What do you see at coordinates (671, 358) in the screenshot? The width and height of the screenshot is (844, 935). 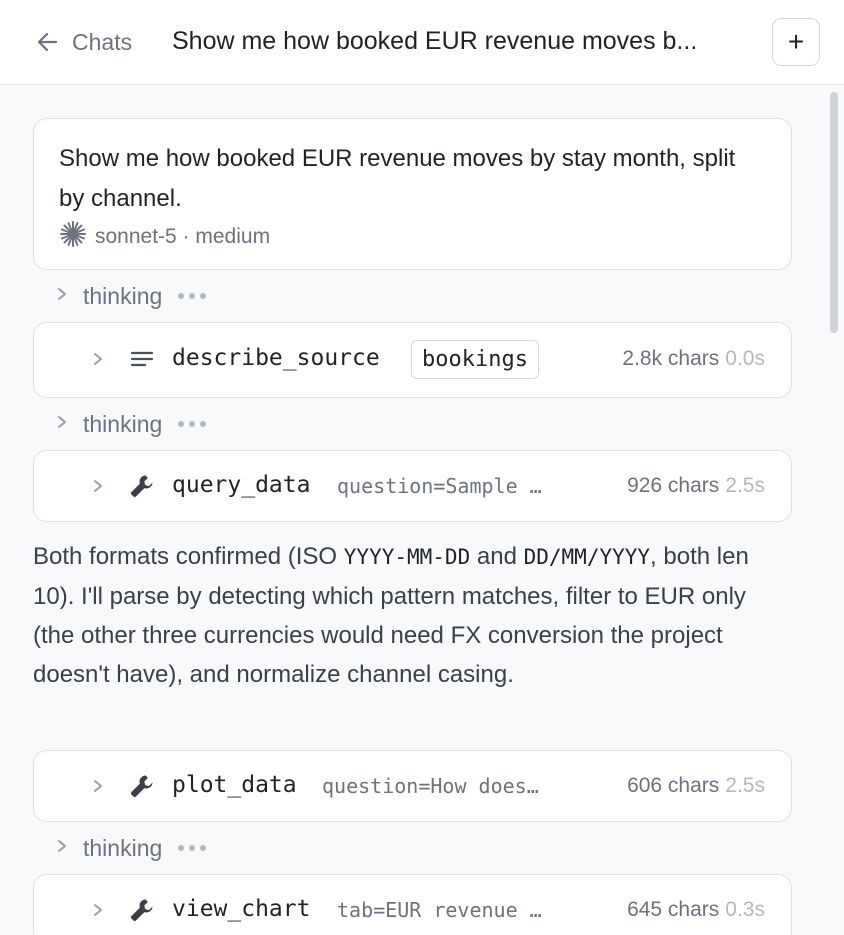 I see `char-count: 2.8k chars` at bounding box center [671, 358].